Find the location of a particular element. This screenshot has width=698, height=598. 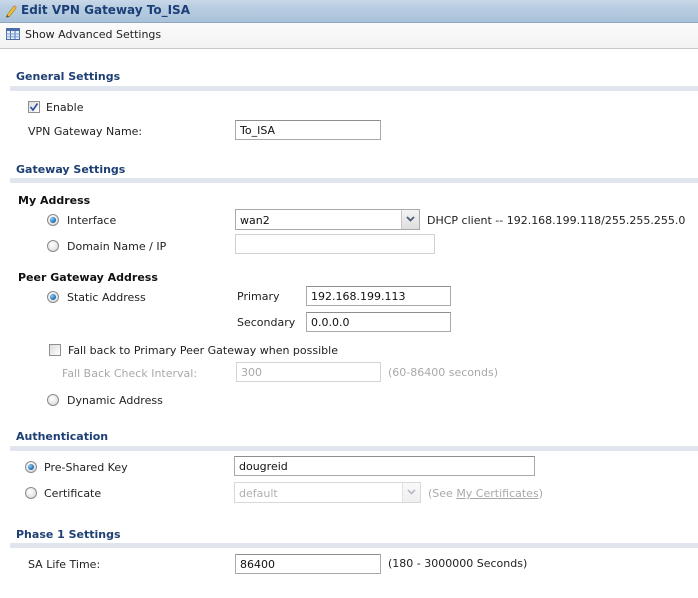

enable-label: Enable is located at coordinates (65, 107).